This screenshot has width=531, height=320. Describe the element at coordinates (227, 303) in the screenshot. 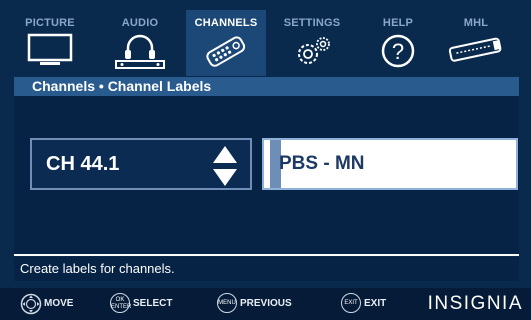

I see `menu-key-icon: MENU` at that location.